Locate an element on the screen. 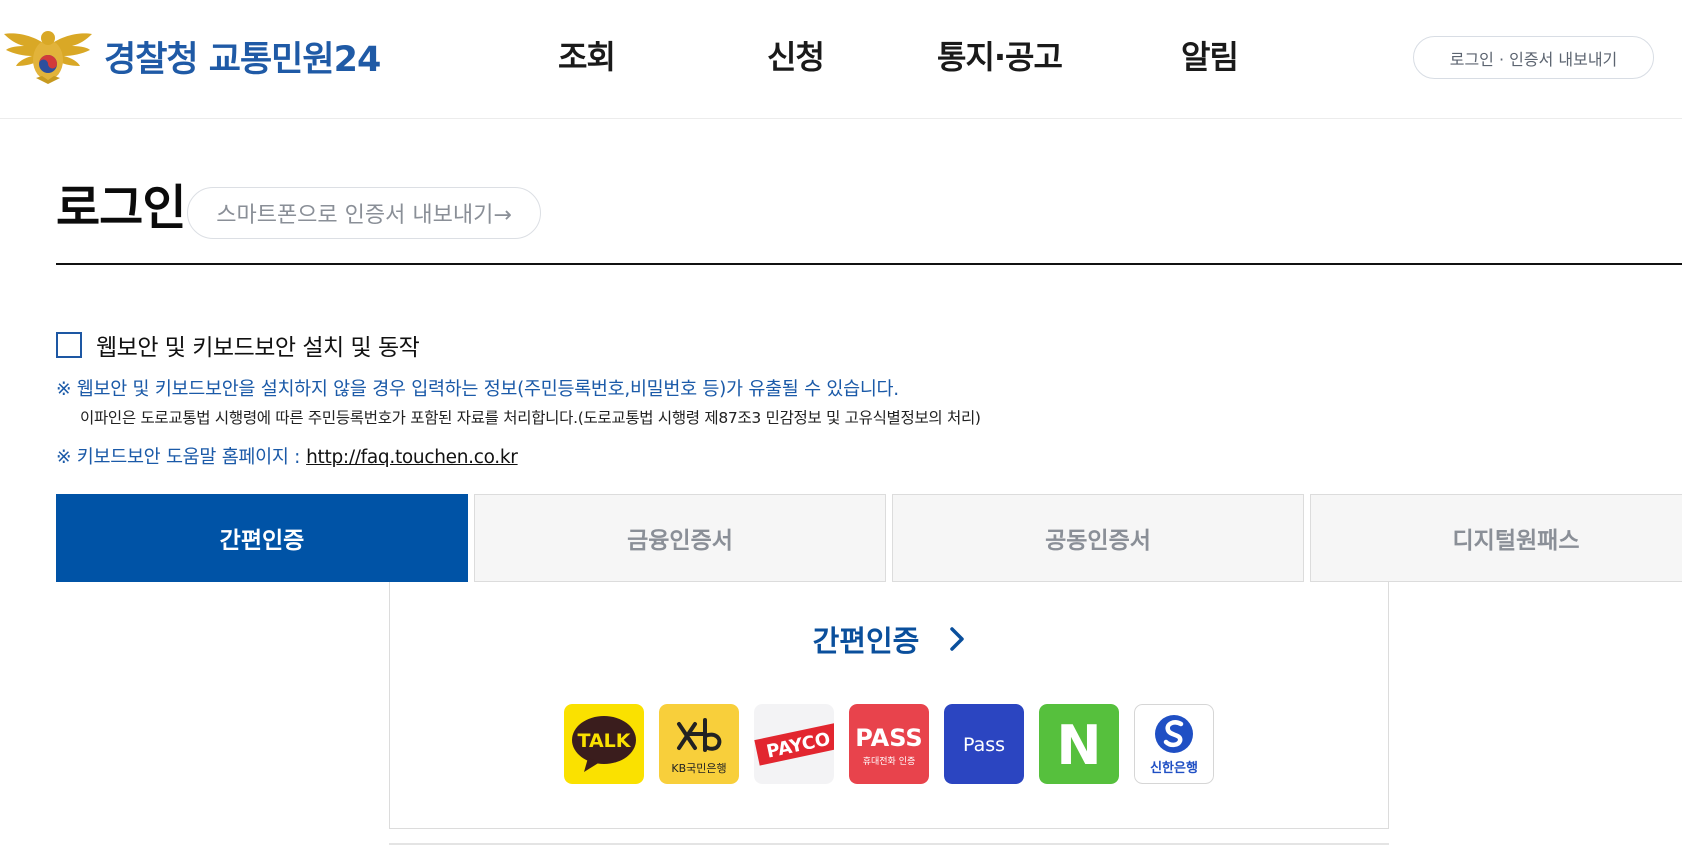  naver-text: N is located at coordinates (1078, 745).